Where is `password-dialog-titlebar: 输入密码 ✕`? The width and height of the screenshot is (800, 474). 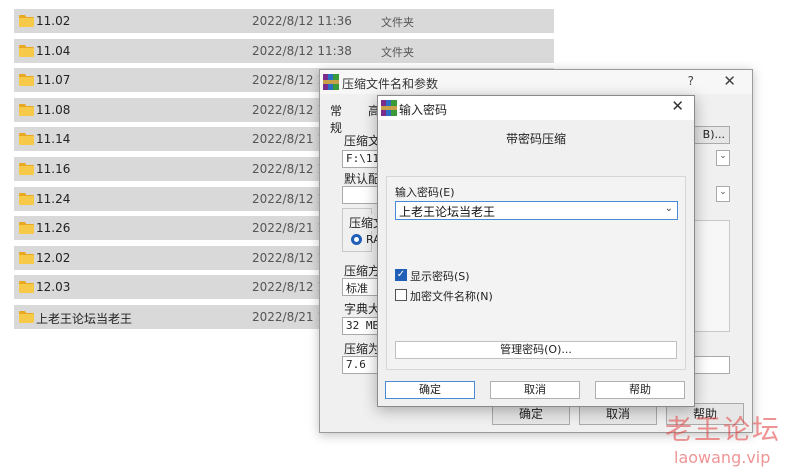 password-dialog-titlebar: 输入密码 ✕ is located at coordinates (536, 108).